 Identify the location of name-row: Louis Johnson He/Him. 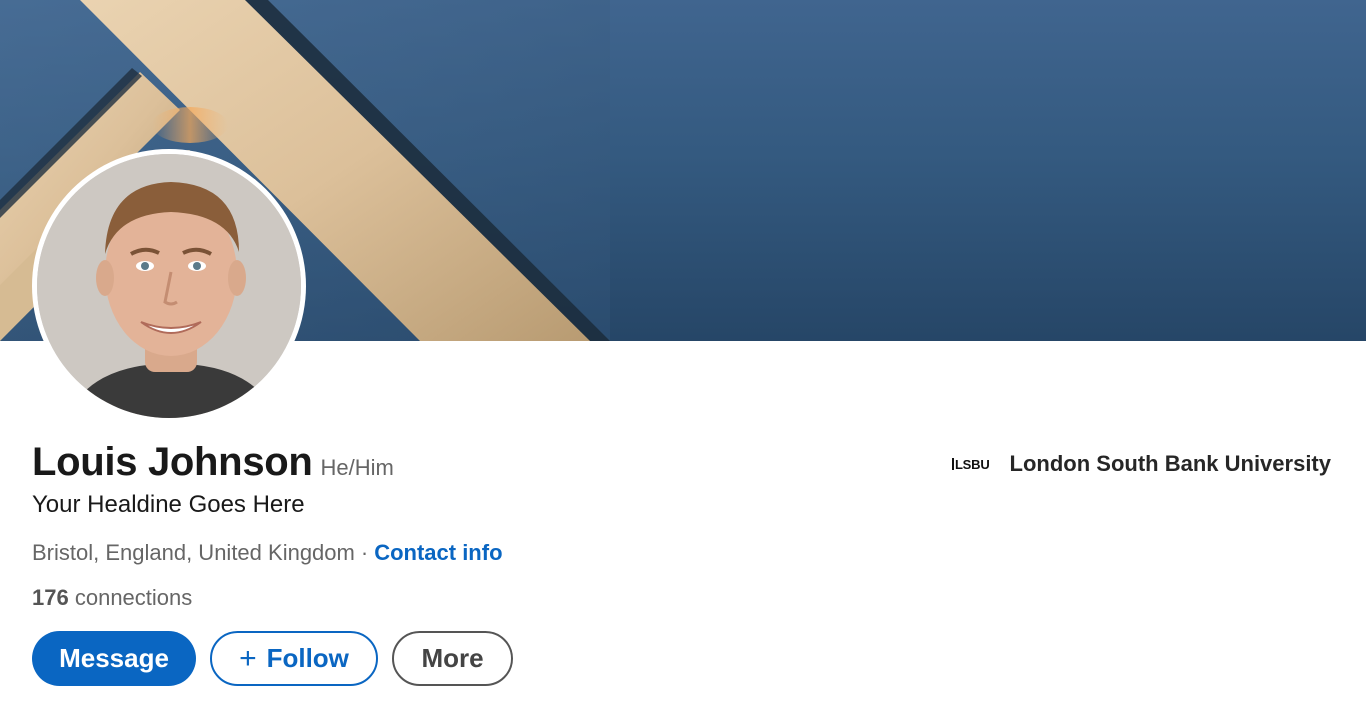
(213, 462).